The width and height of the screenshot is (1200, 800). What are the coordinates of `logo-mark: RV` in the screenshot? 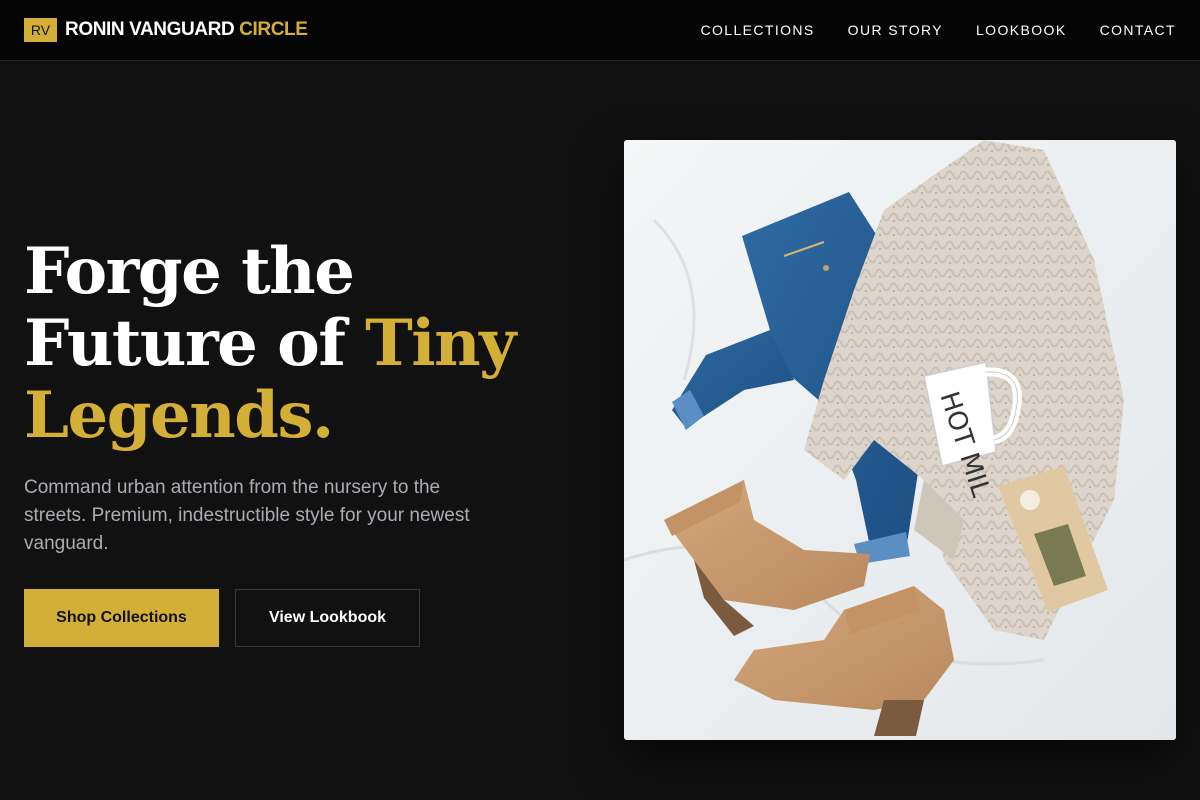 It's located at (40, 30).